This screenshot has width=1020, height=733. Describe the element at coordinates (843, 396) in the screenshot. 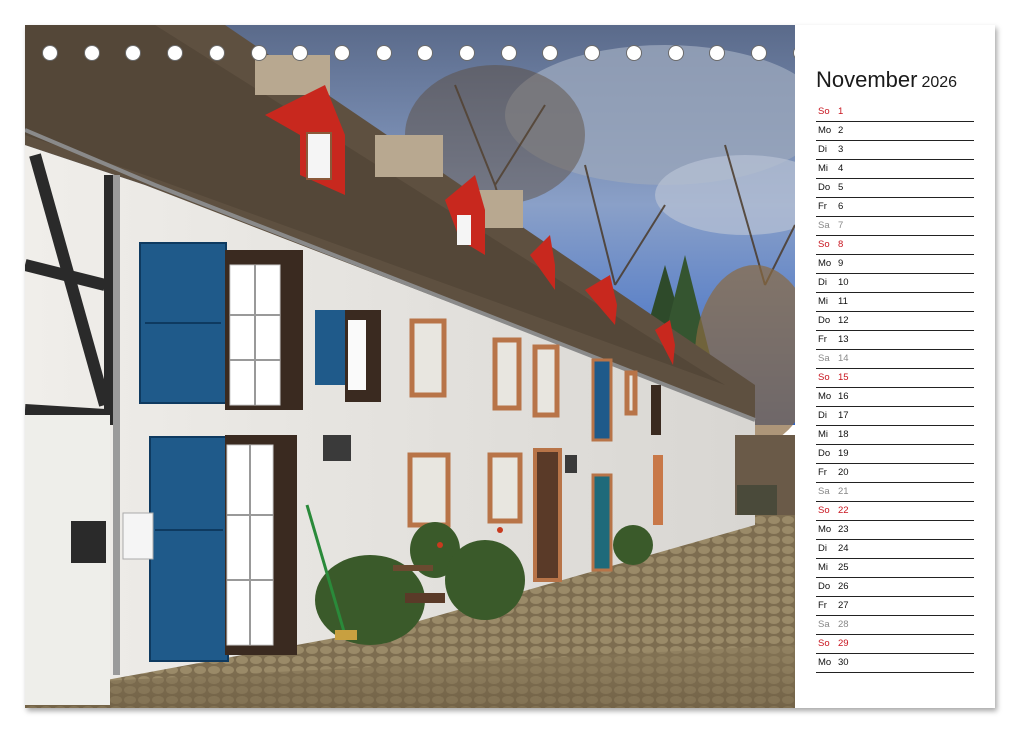

I see `day-number: 16` at that location.